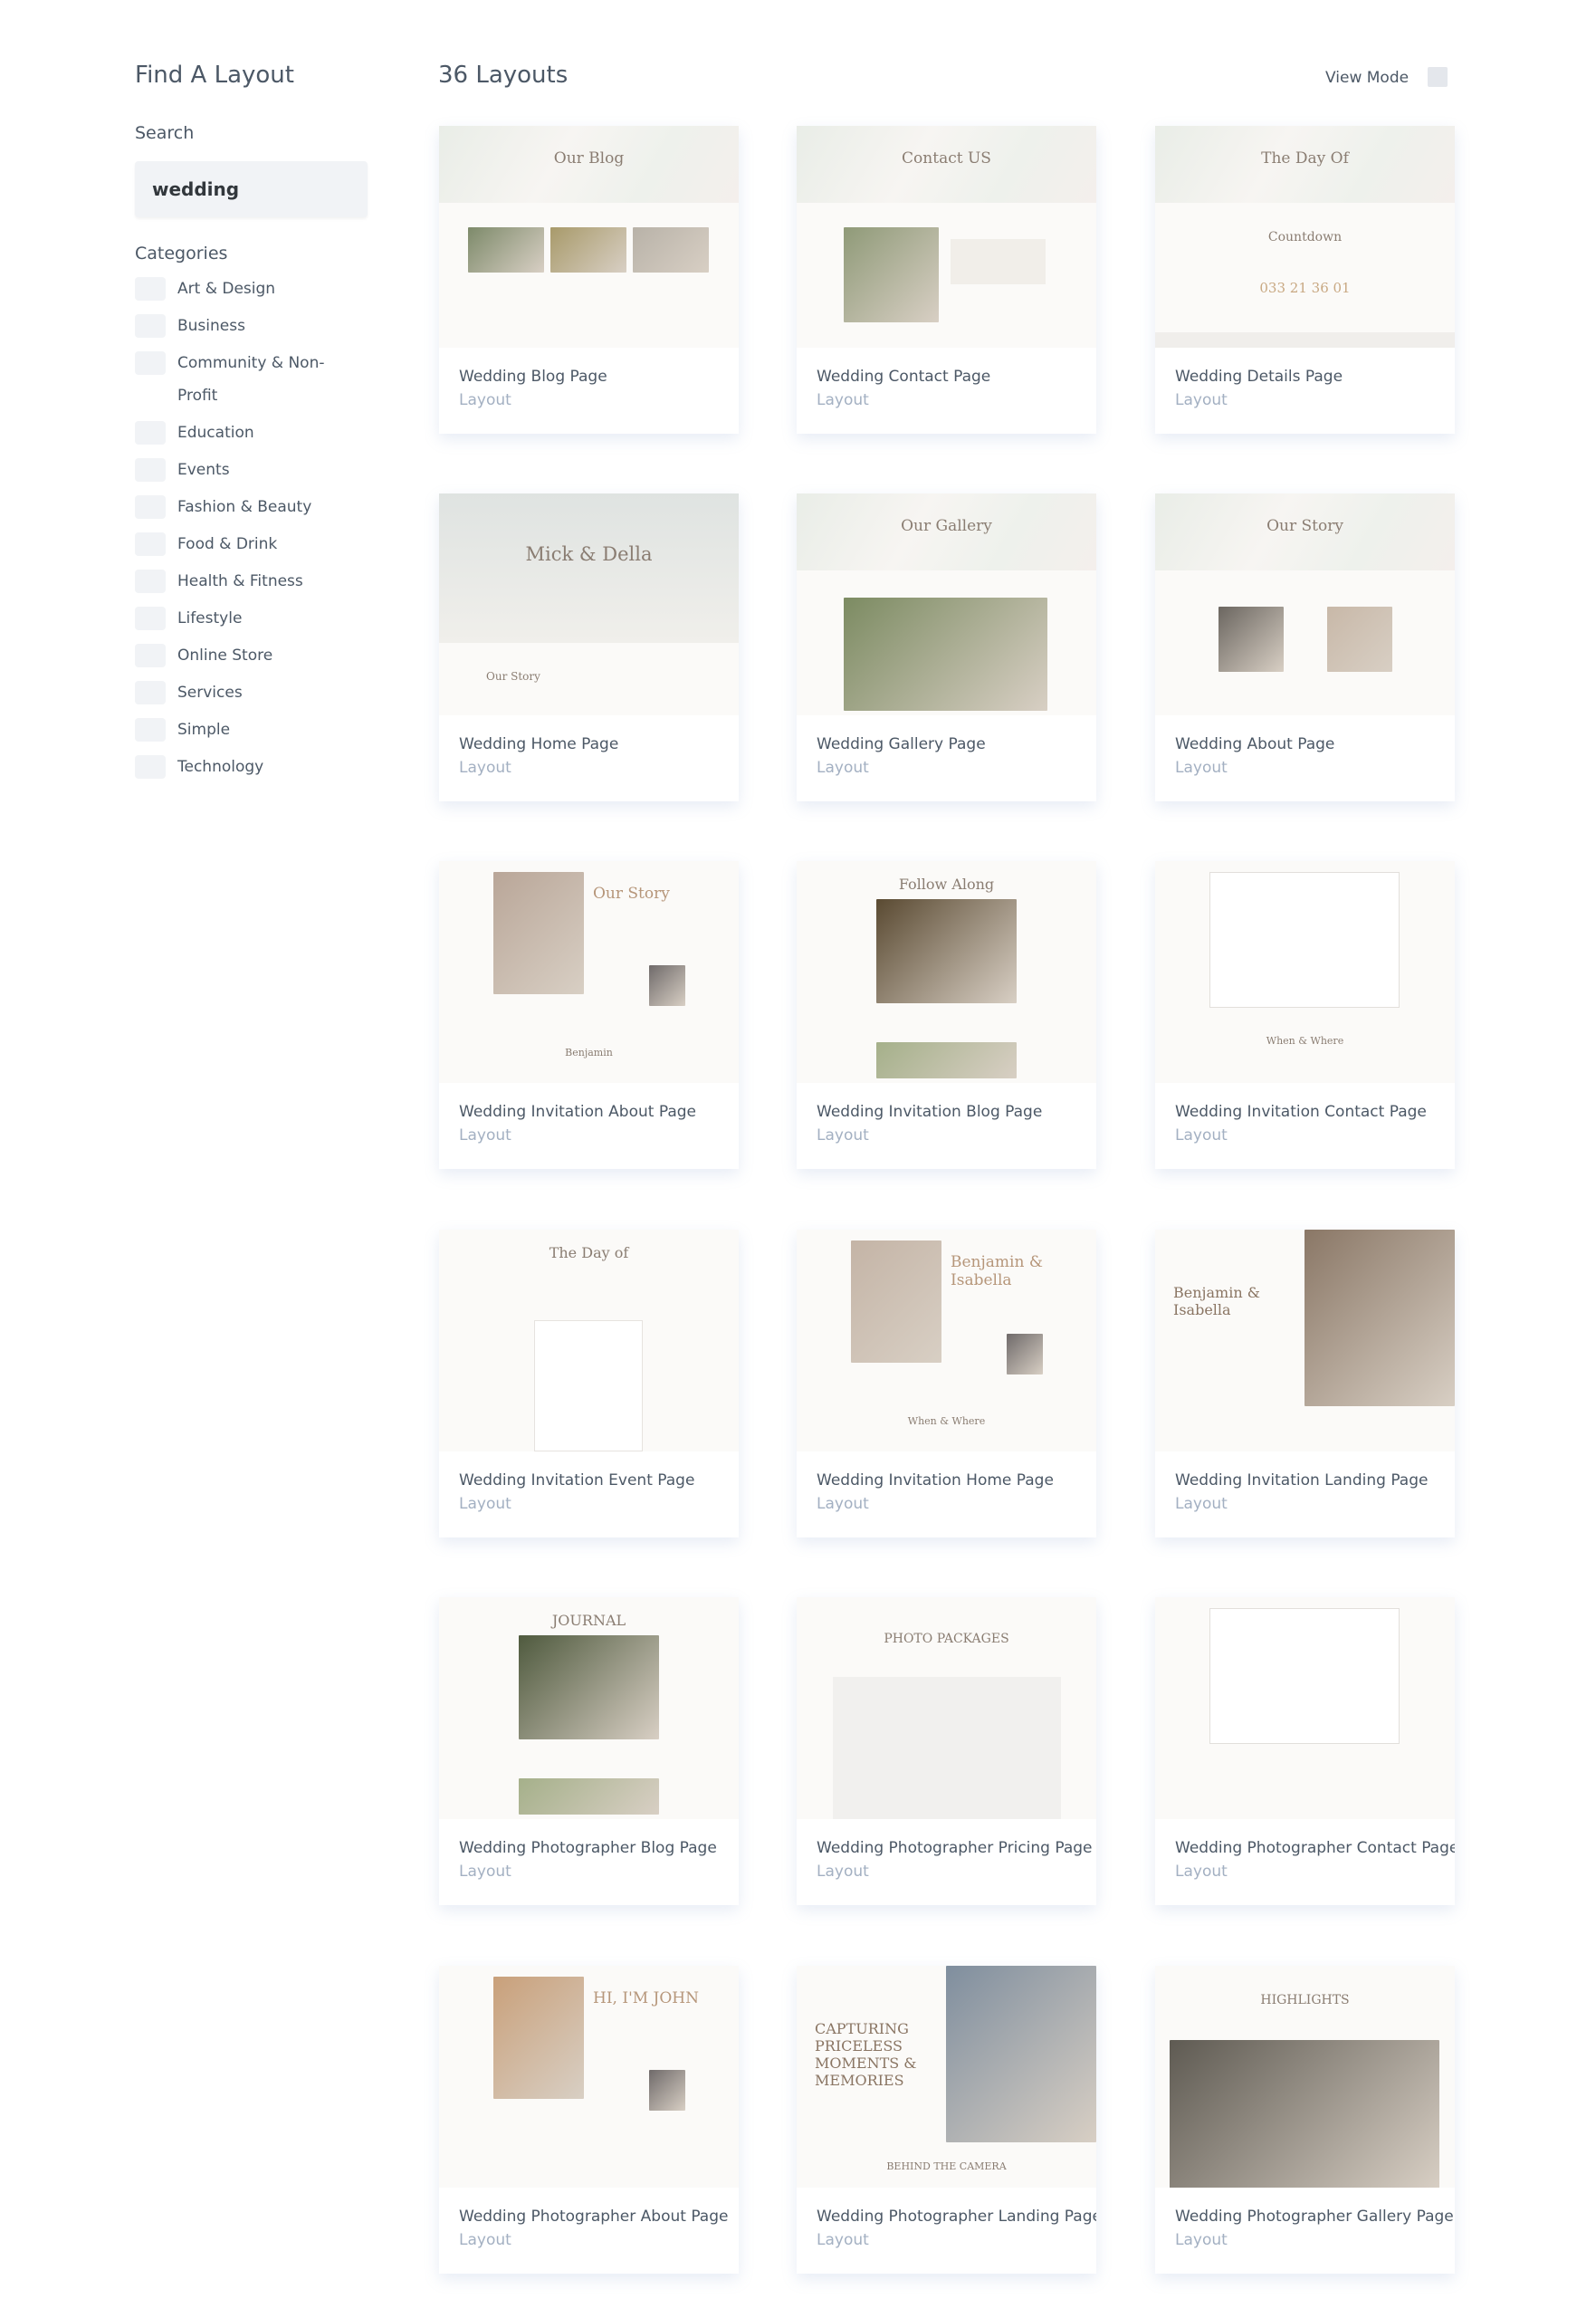 This screenshot has width=1596, height=2318. Describe the element at coordinates (1438, 77) in the screenshot. I see `grid-view-icon` at that location.